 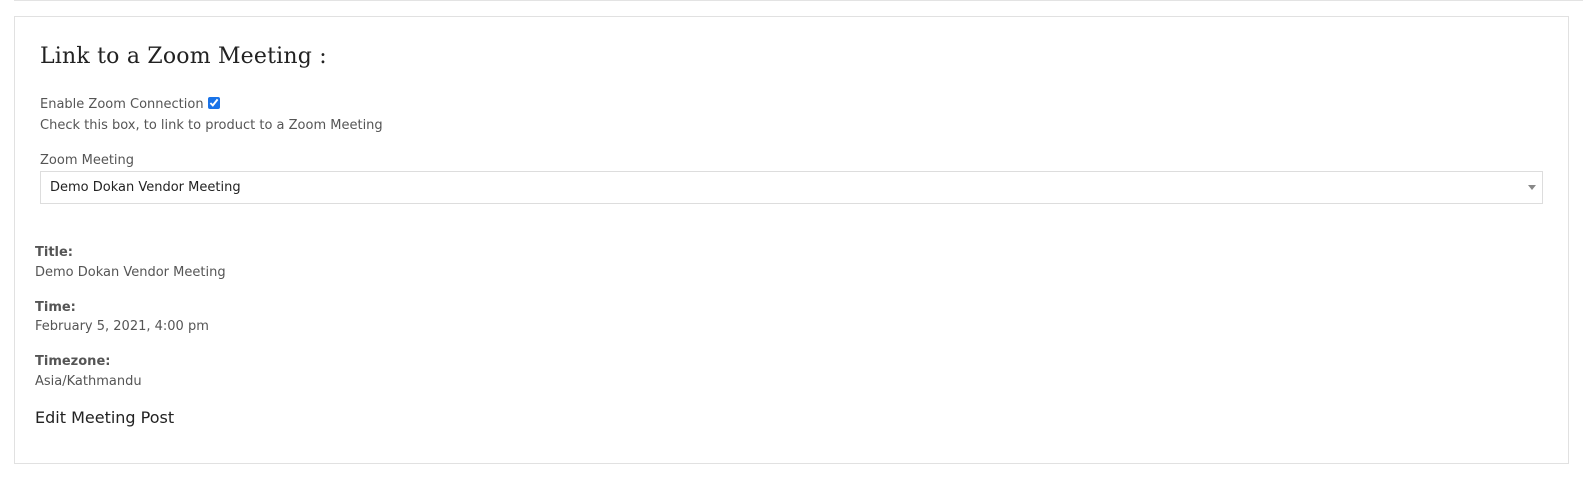 What do you see at coordinates (145, 187) in the screenshot?
I see `zoom-meeting-selected-value: Demo Dokan Vendor Meeting` at bounding box center [145, 187].